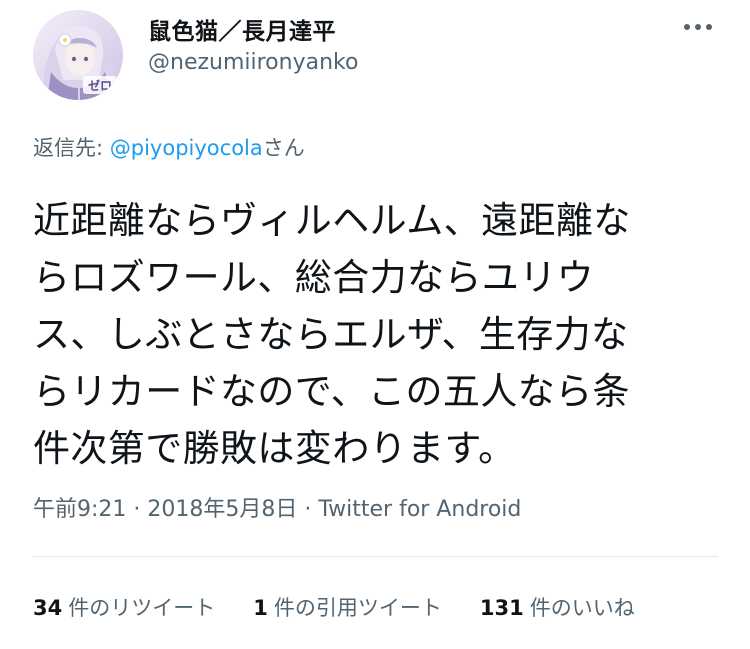  I want to click on more-options-button, so click(698, 27).